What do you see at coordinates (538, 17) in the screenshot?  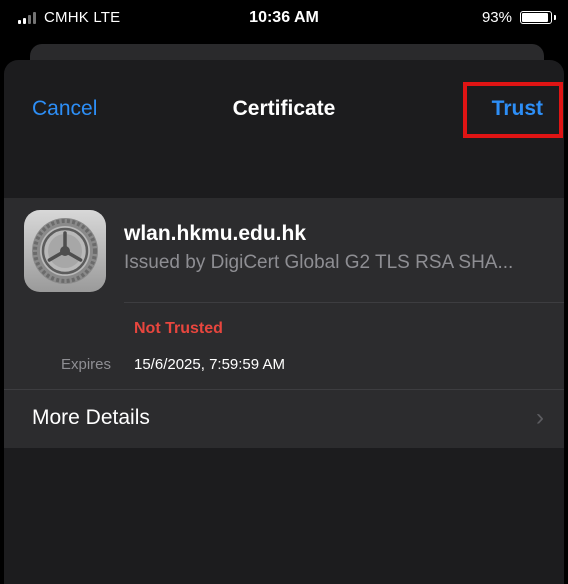 I see `battery-icon` at bounding box center [538, 17].